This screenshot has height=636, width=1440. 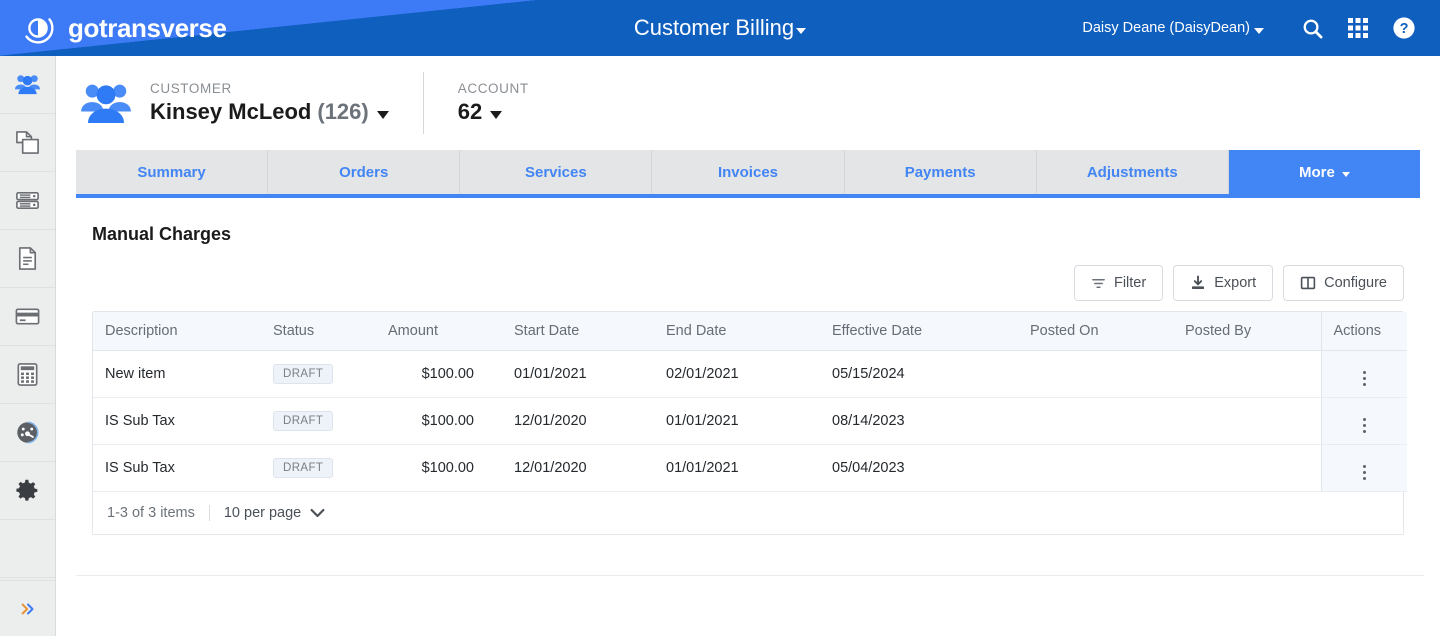 I want to click on tab-label: Adjustments, so click(x=1132, y=172).